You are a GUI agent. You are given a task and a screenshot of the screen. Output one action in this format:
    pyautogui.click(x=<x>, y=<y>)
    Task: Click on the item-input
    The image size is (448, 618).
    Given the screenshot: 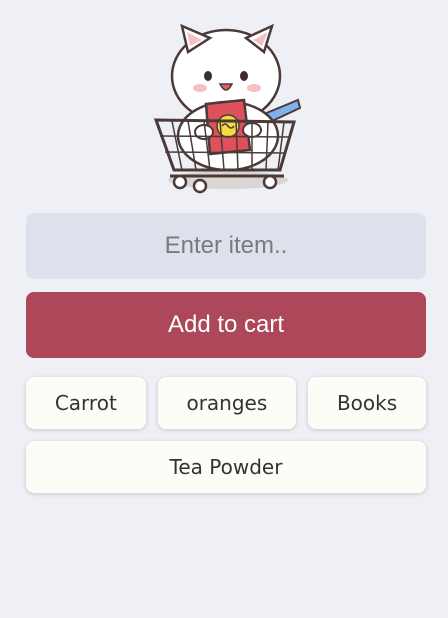 What is the action you would take?
    pyautogui.click(x=226, y=246)
    